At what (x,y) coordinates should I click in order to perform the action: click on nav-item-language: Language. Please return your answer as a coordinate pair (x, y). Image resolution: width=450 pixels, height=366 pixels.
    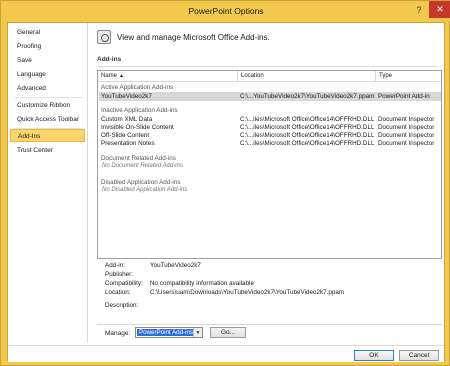
    Looking at the image, I should click on (47, 74).